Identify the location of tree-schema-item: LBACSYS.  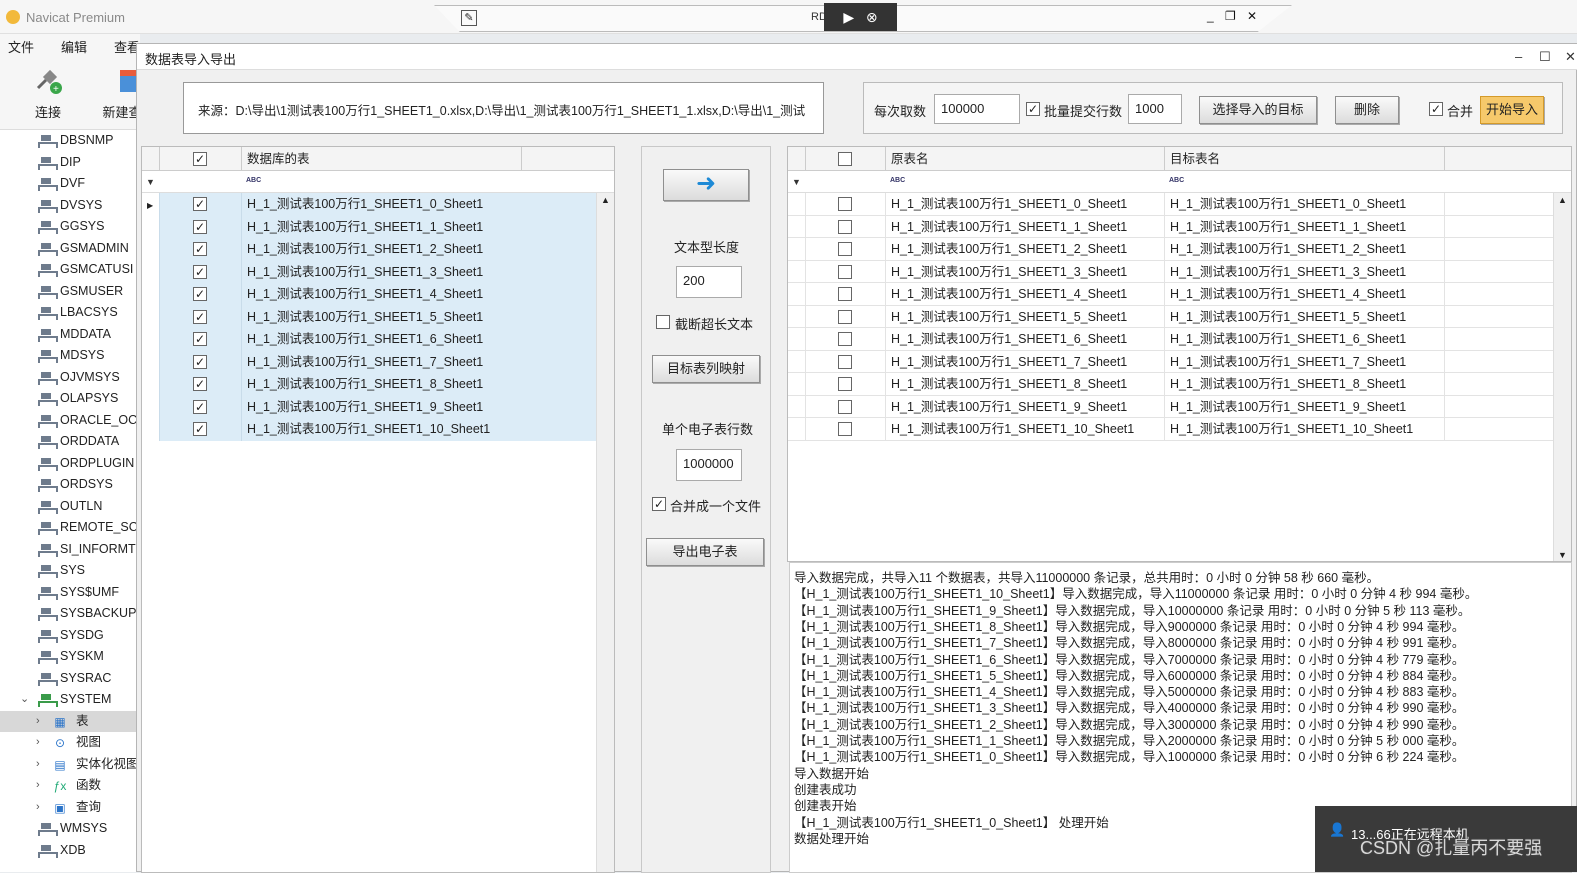
(68, 313).